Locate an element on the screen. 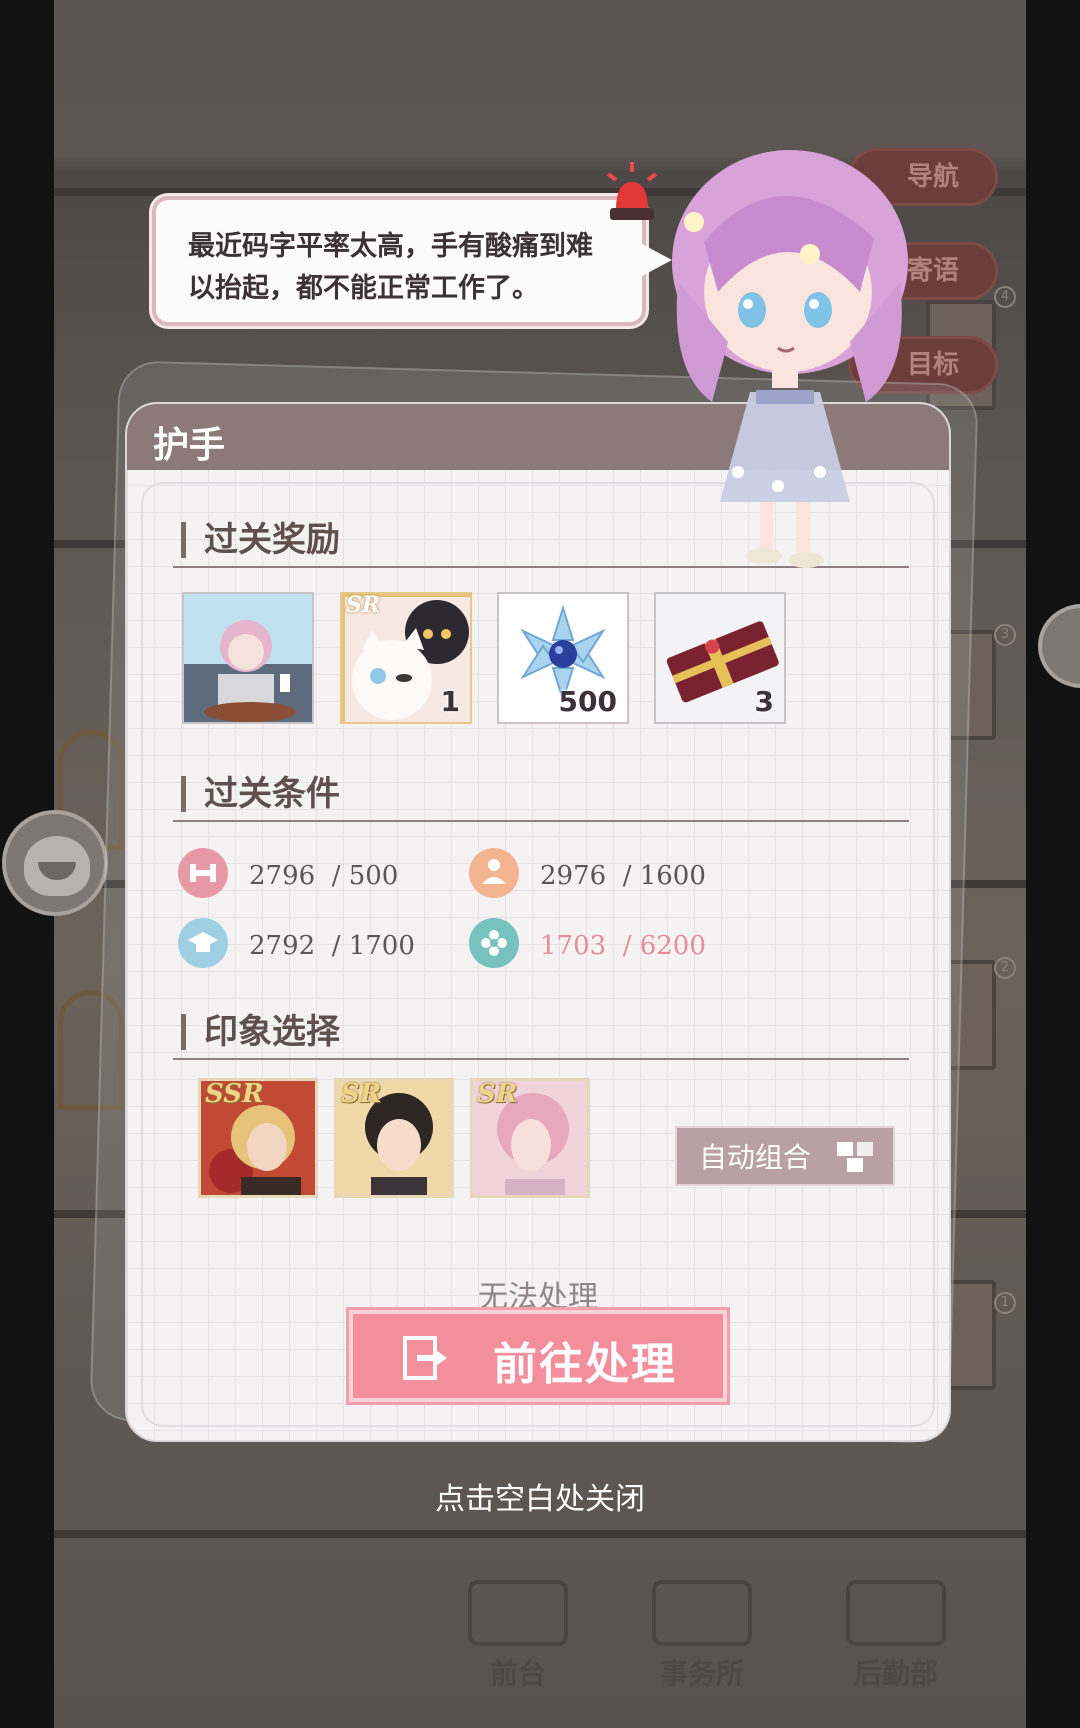 This screenshot has height=1728, width=1080. side-float-button is located at coordinates (1059, 646).